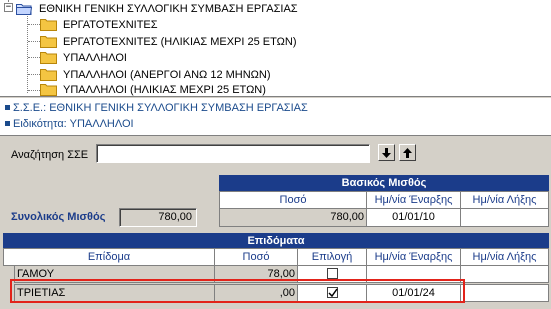 This screenshot has width=551, height=309. What do you see at coordinates (24, 9) in the screenshot?
I see `folder-open-icon` at bounding box center [24, 9].